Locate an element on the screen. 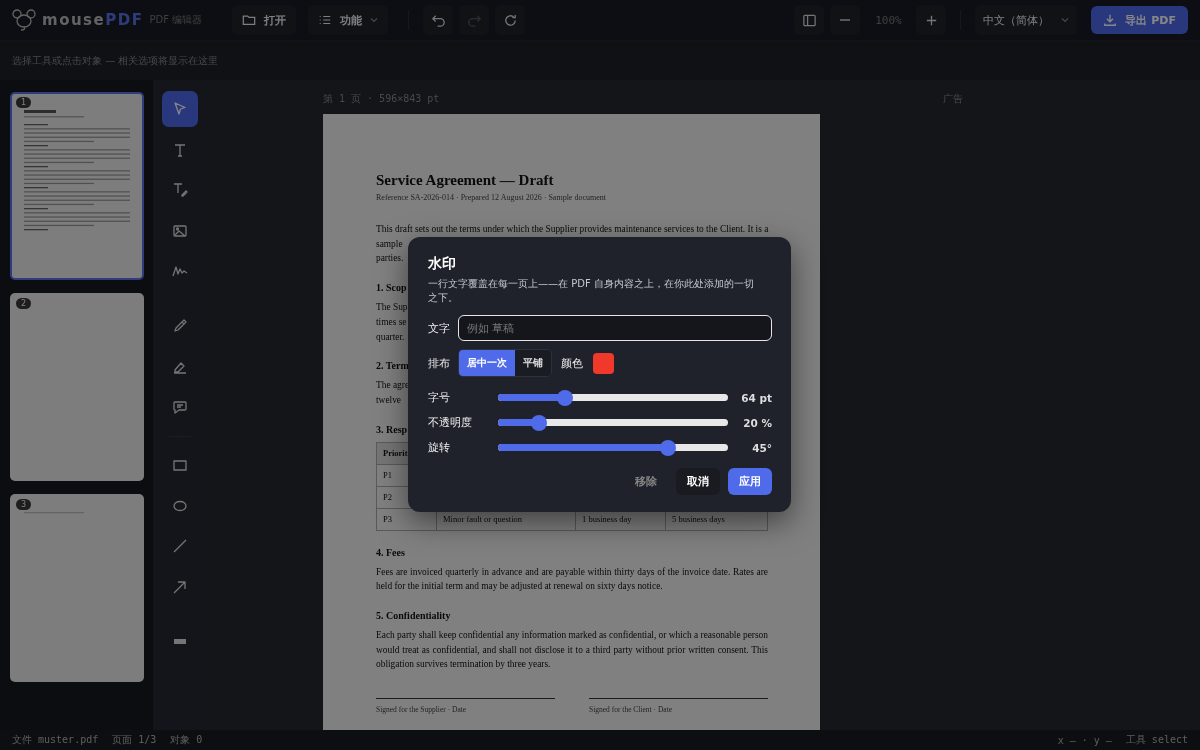 Image resolution: width=1200 pixels, height=750 pixels. image-icon is located at coordinates (180, 230).